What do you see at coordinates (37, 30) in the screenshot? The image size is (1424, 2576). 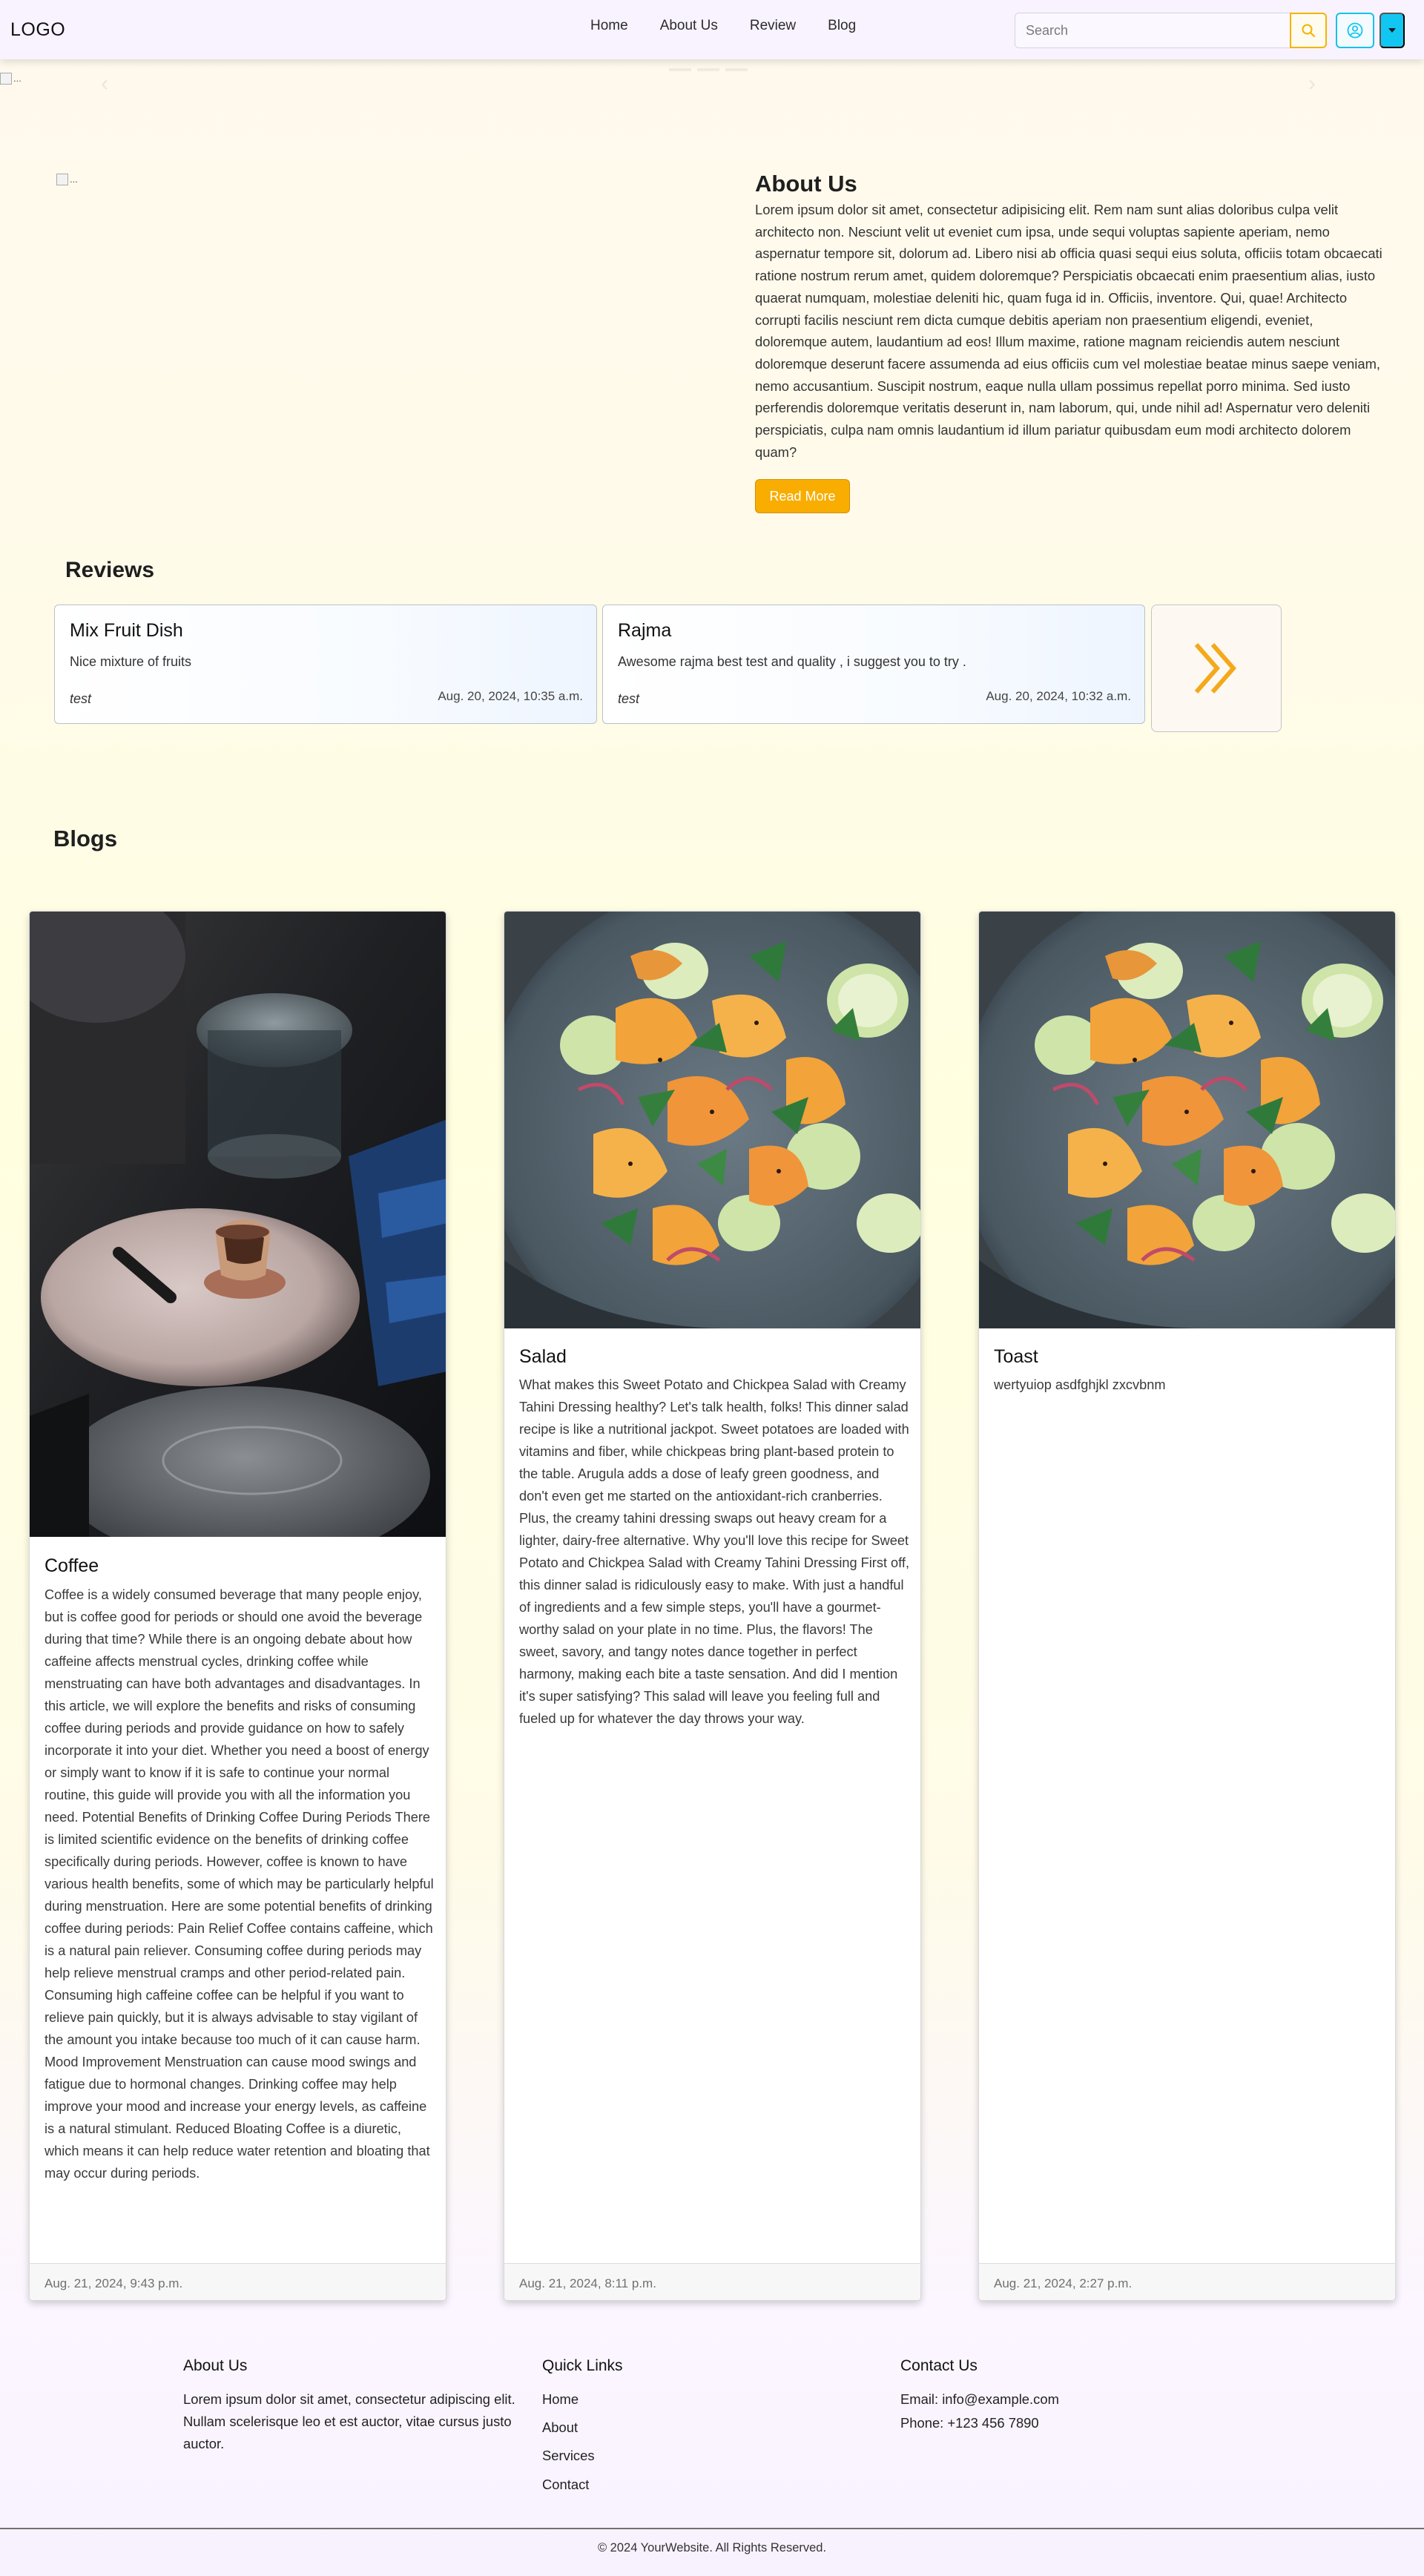 I see `logo: LOGO` at bounding box center [37, 30].